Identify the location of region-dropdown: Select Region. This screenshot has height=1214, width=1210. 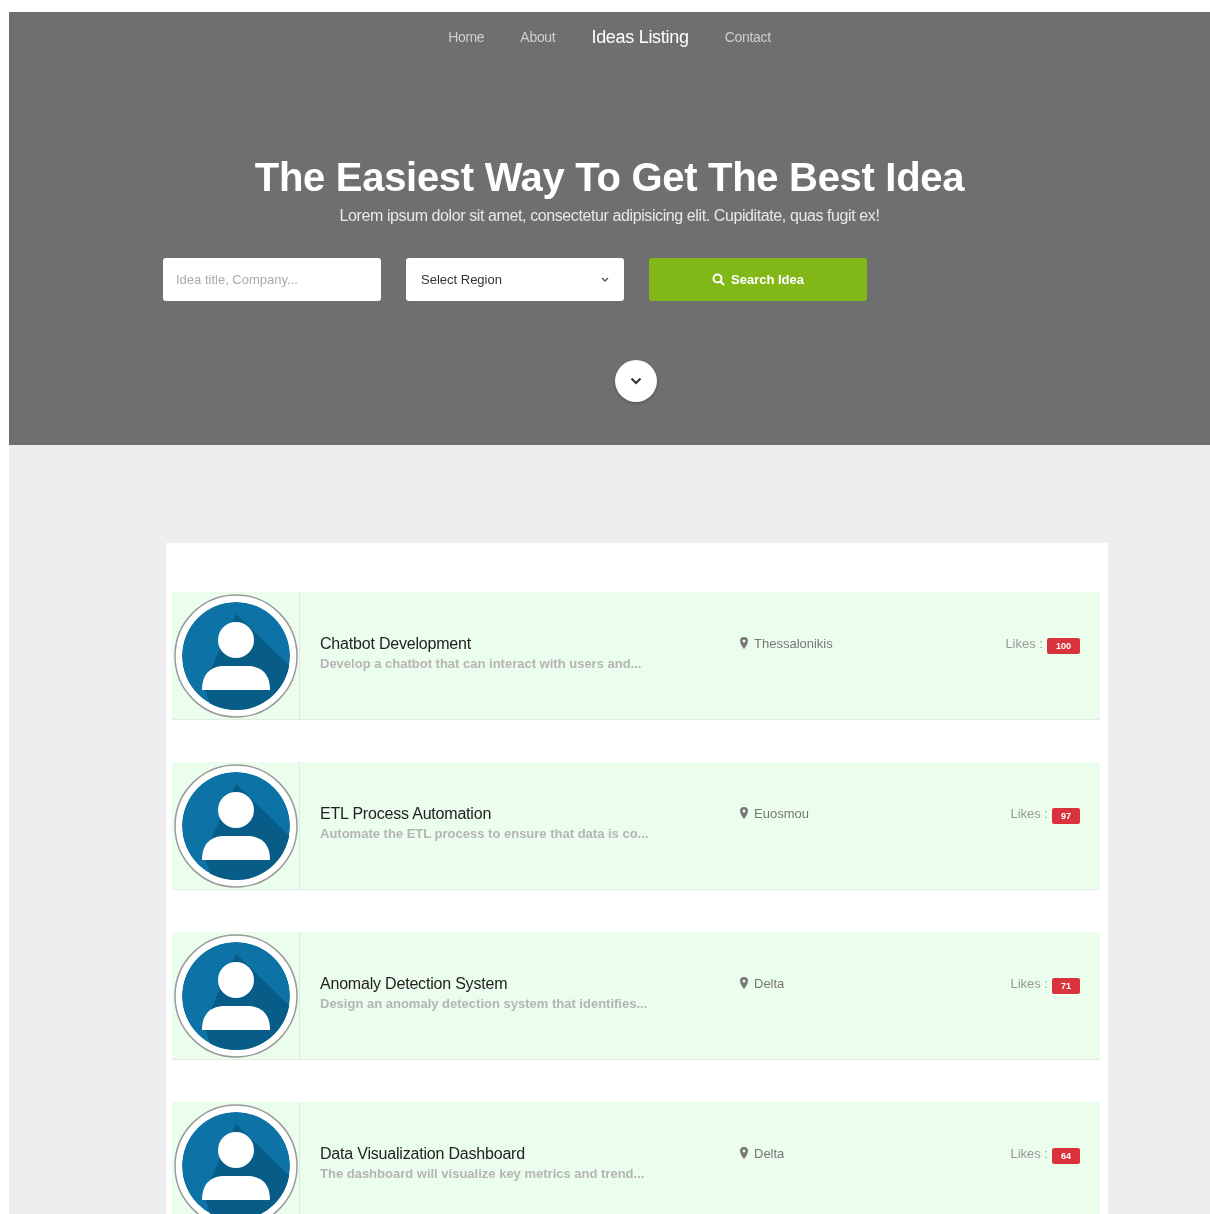
(515, 279).